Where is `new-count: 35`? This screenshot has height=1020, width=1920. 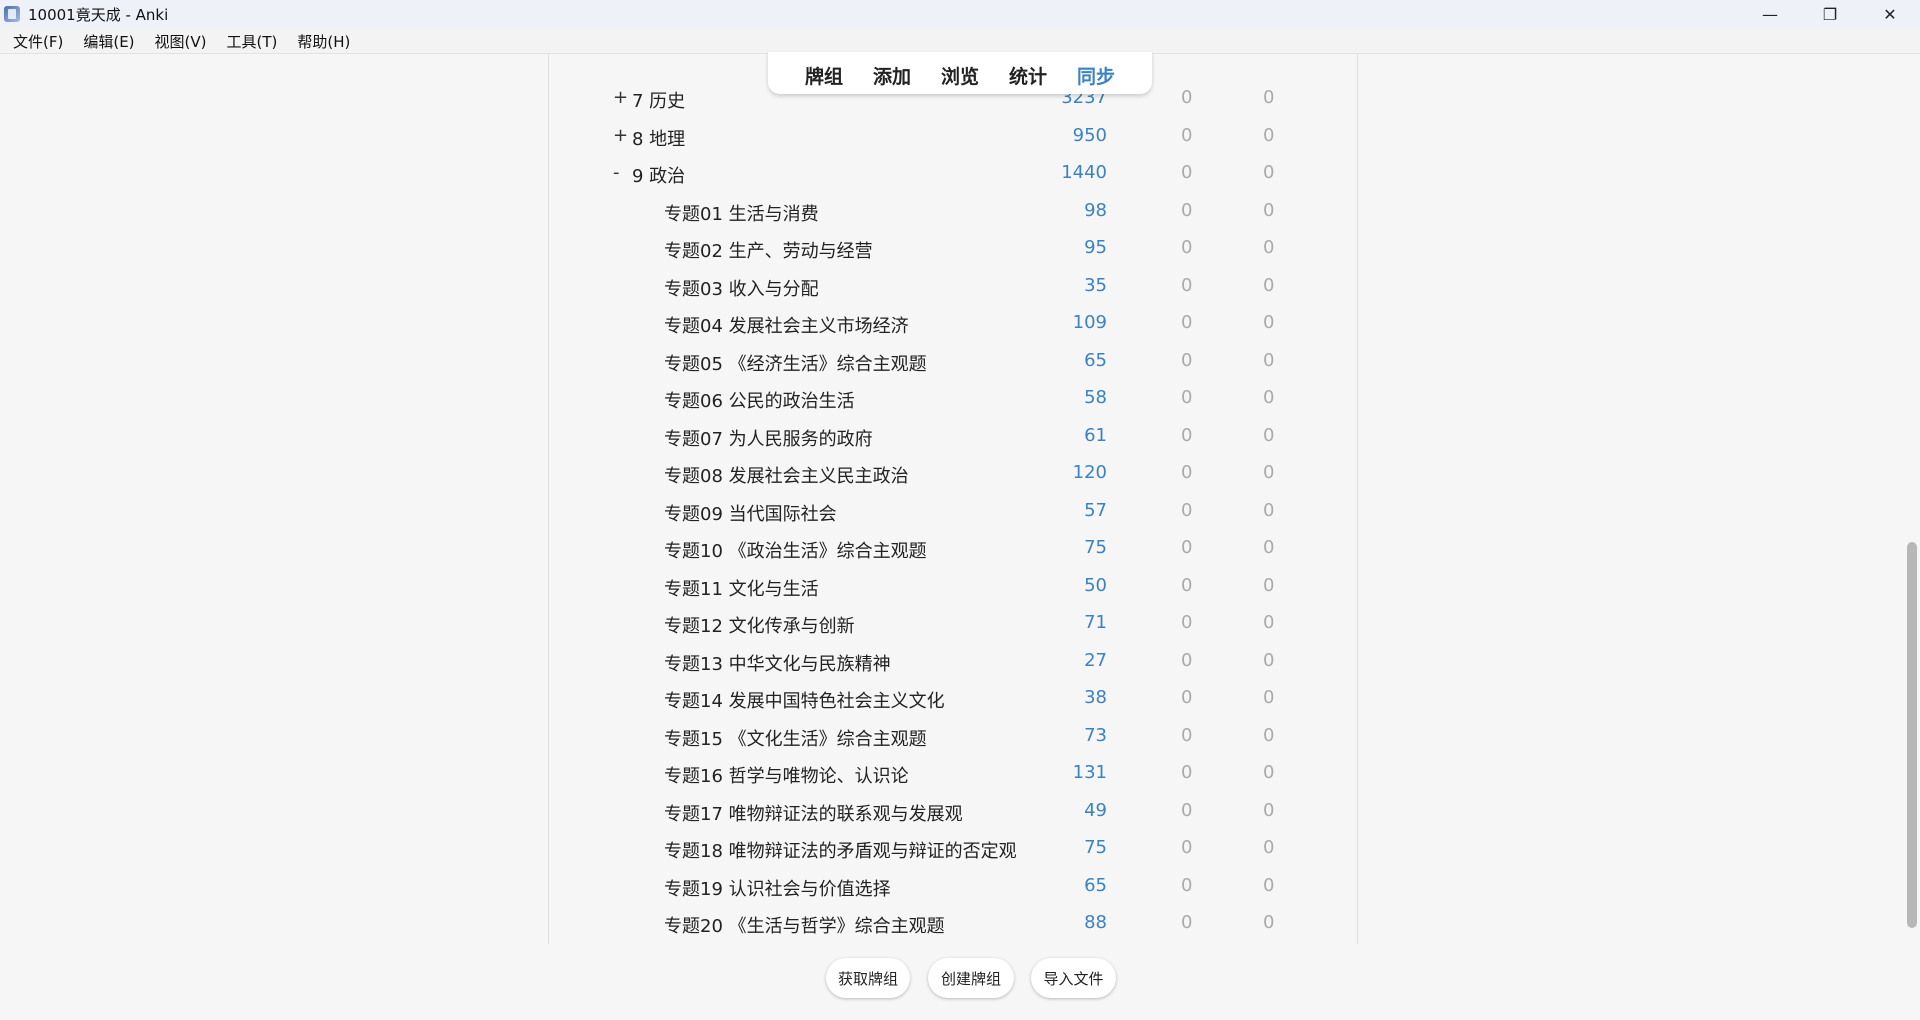
new-count: 35 is located at coordinates (1095, 285).